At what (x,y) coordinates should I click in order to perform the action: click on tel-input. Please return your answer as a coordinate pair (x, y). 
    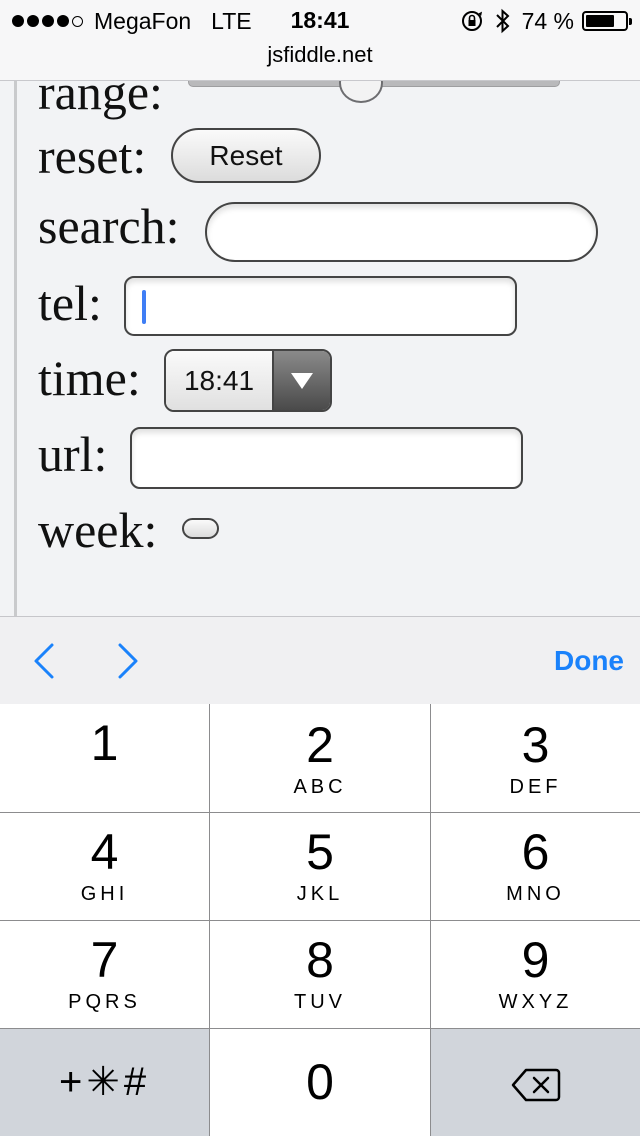
    Looking at the image, I should click on (320, 306).